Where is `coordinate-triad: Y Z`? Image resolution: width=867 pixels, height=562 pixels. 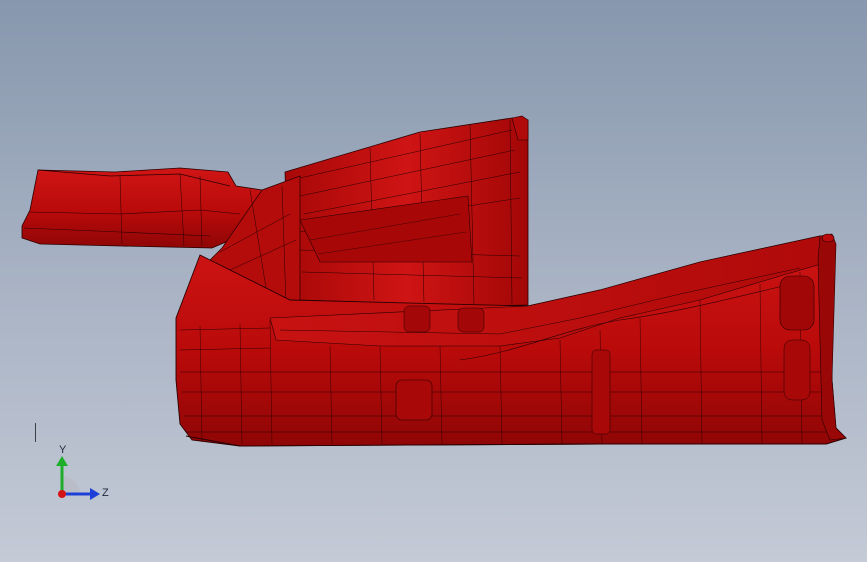
coordinate-triad: Y Z is located at coordinates (85, 476).